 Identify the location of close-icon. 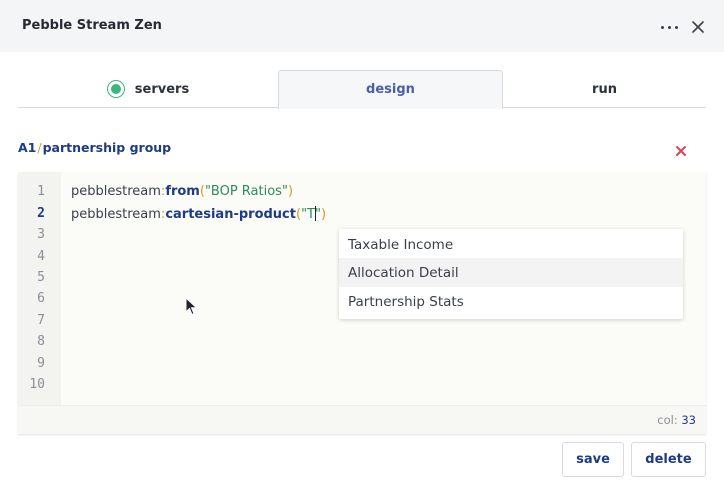
(698, 27).